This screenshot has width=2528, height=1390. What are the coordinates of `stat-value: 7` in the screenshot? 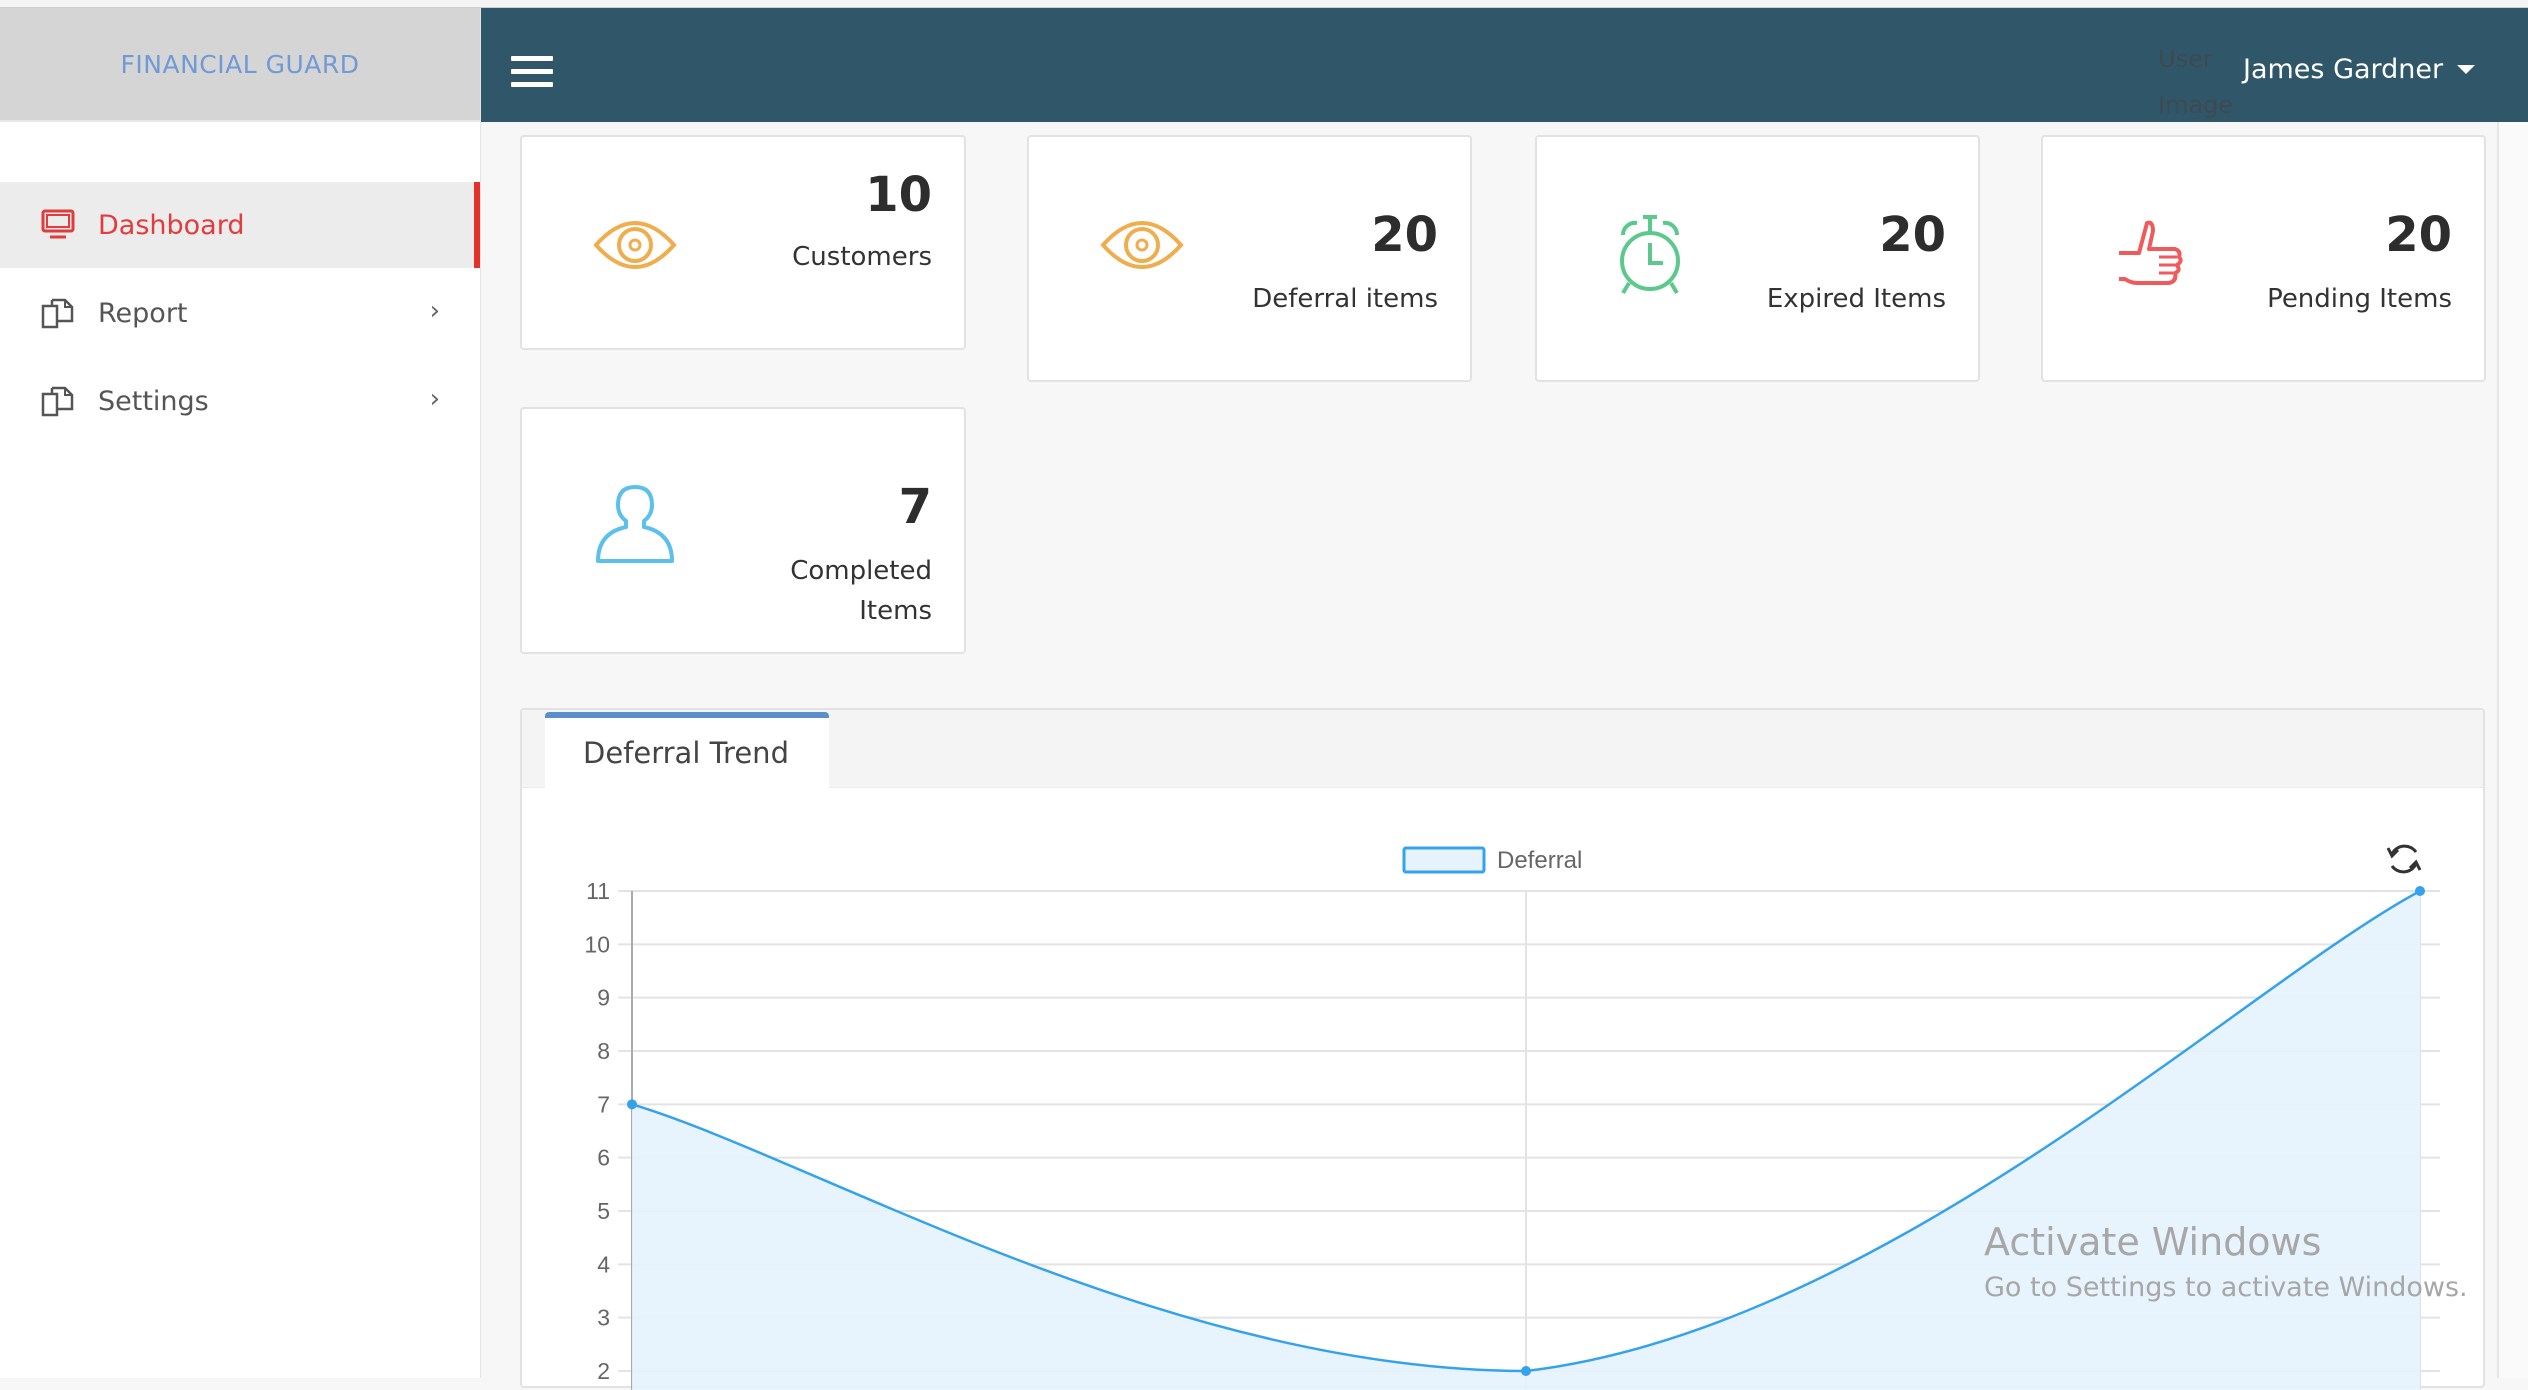 It's located at (915, 507).